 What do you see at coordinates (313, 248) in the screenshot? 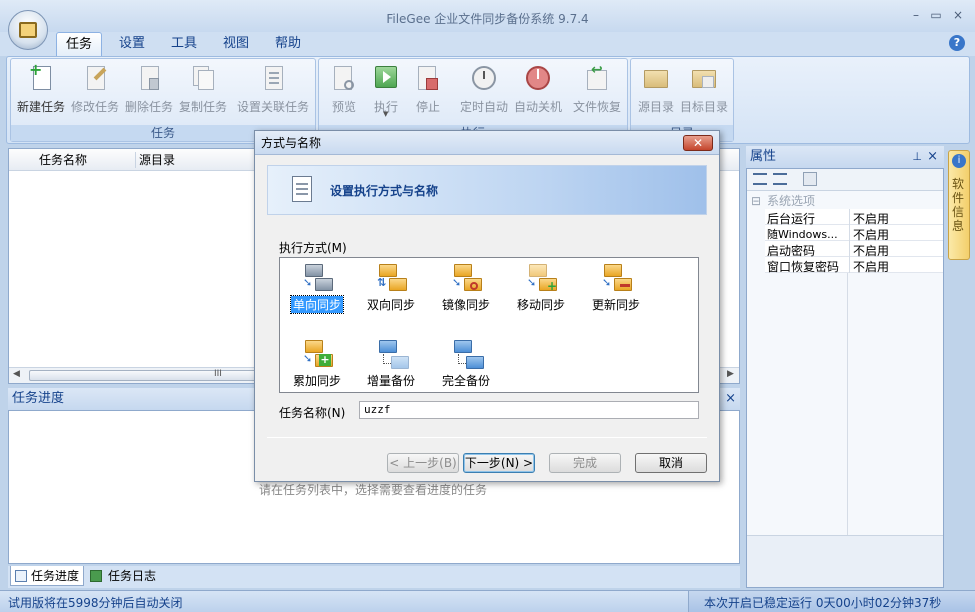
I see `mode-label: 执行方式(M)` at bounding box center [313, 248].